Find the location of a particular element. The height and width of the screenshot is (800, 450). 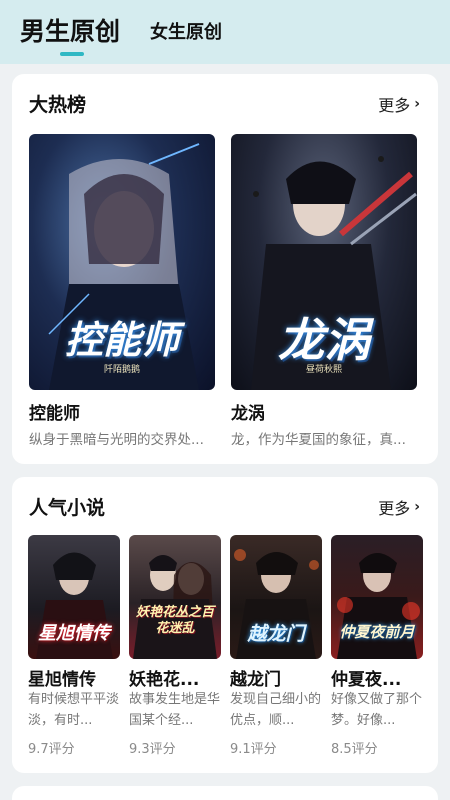

book-score: 9.3评分 is located at coordinates (152, 749).